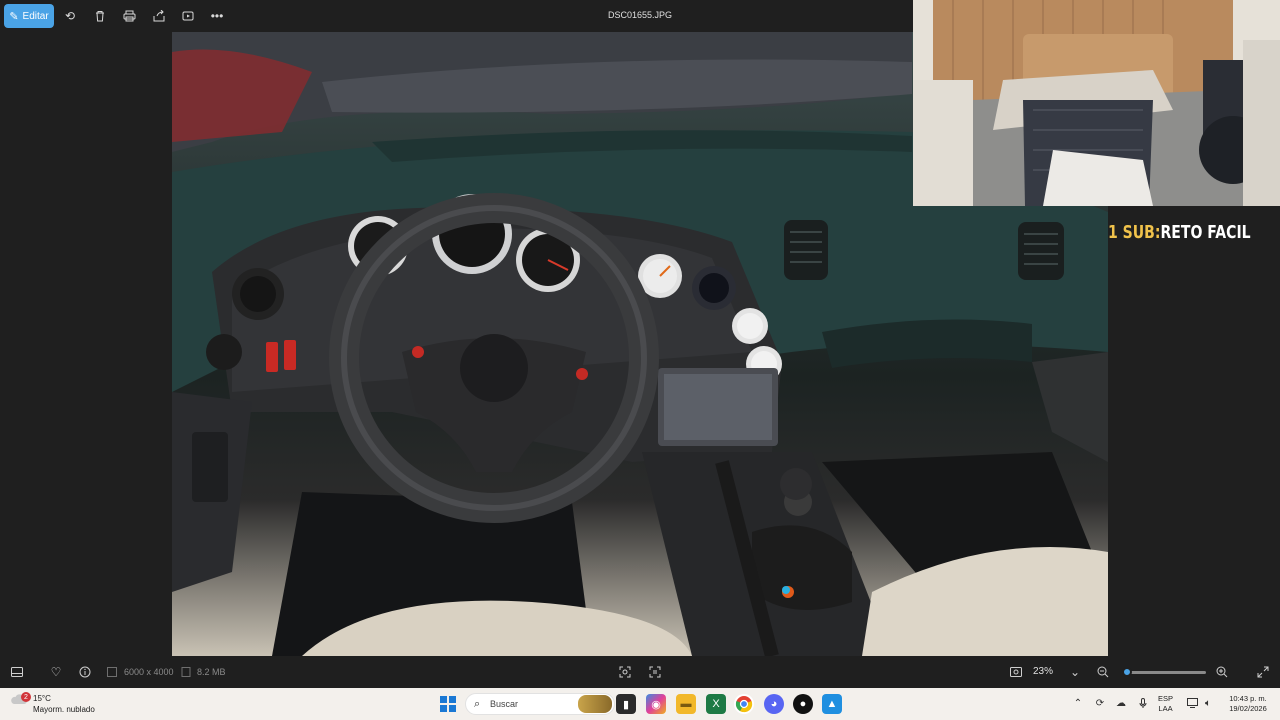  Describe the element at coordinates (1248, 698) in the screenshot. I see `clock-time: 10:43 p. m.` at that location.